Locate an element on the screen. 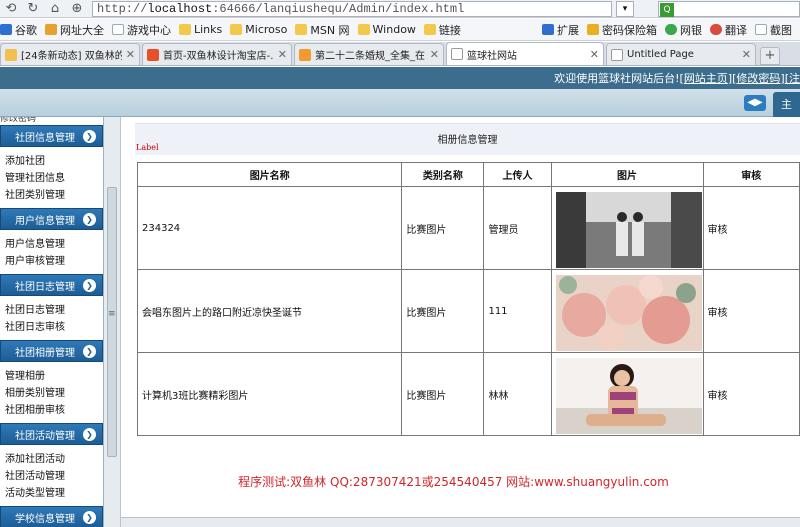  admin-nav-bar: ◀▶ 主 is located at coordinates (400, 103).